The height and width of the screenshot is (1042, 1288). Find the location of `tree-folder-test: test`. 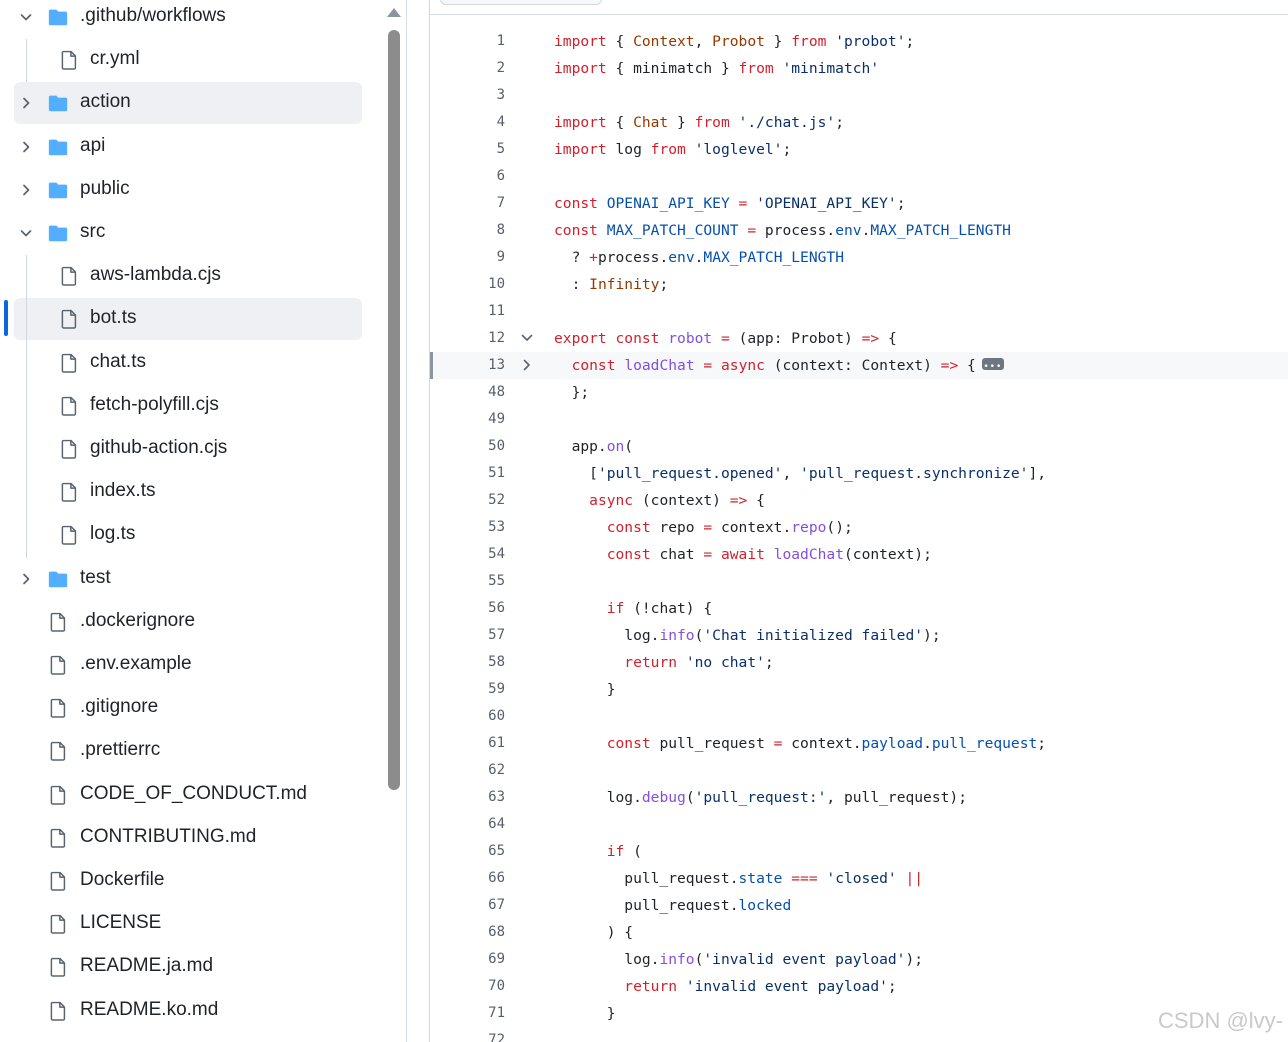

tree-folder-test: test is located at coordinates (188, 579).